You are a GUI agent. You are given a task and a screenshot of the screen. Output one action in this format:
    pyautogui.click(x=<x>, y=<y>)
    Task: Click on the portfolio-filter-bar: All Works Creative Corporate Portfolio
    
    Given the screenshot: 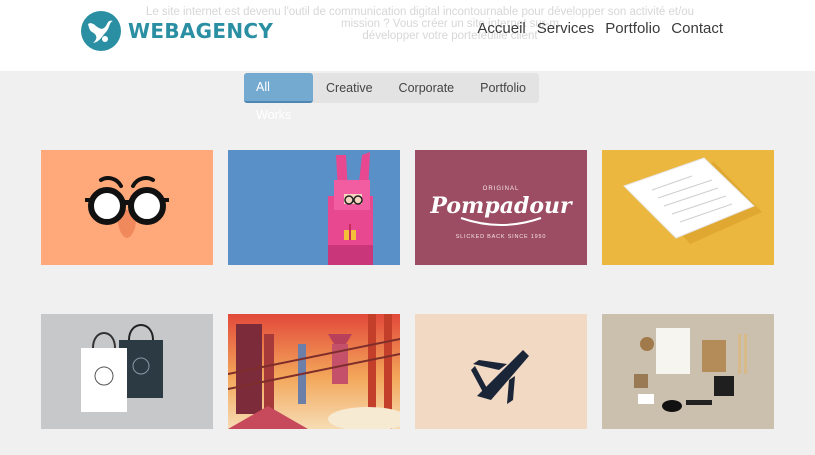 What is the action you would take?
    pyautogui.click(x=391, y=97)
    